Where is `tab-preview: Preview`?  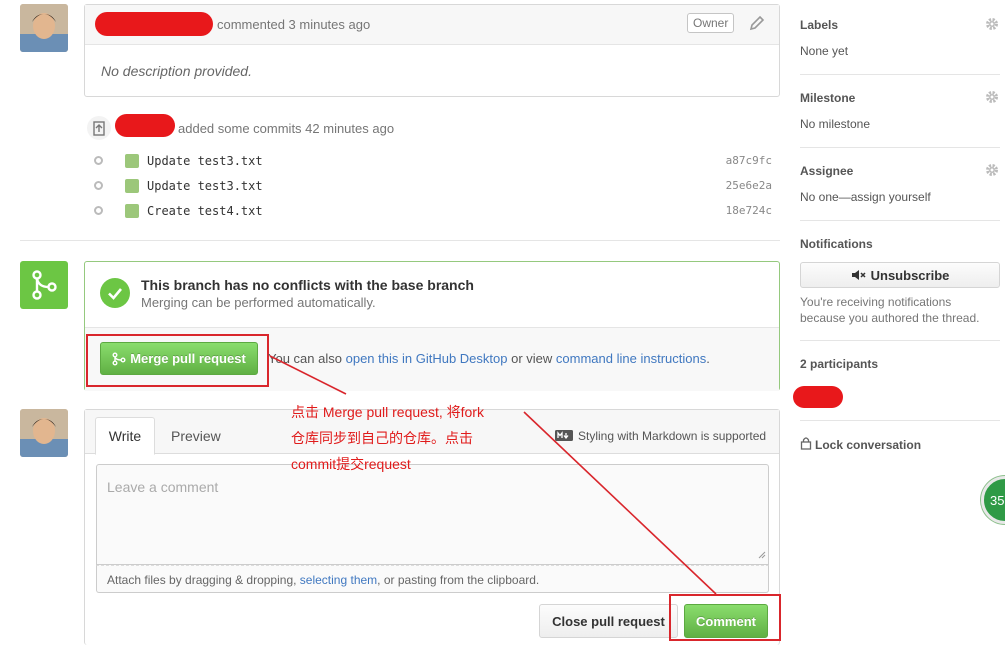 tab-preview: Preview is located at coordinates (196, 436).